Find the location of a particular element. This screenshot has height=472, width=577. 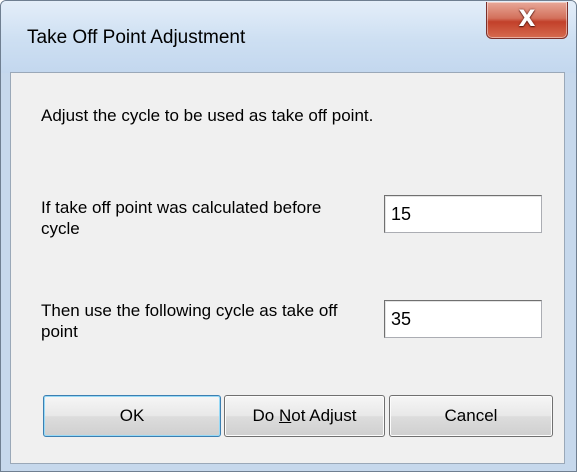

cancel-button: Cancel is located at coordinates (471, 416).